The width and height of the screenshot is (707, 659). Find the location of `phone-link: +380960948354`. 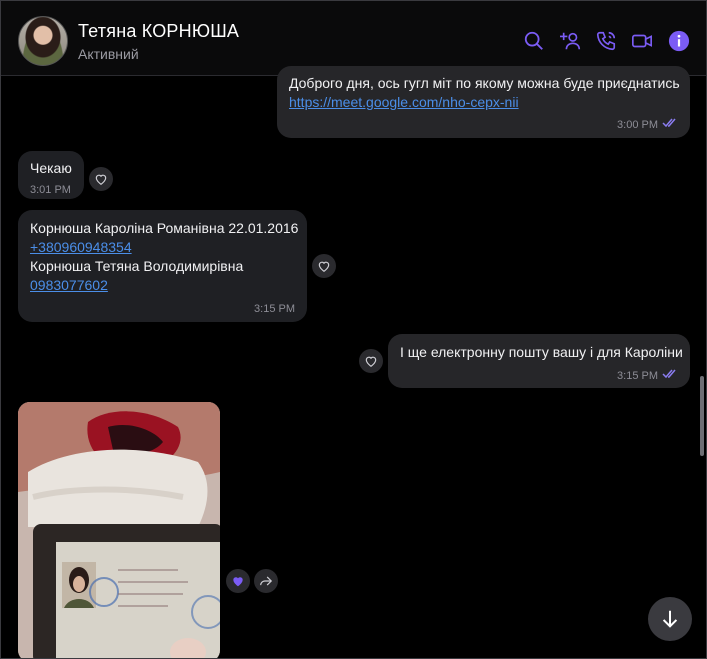

phone-link: +380960948354 is located at coordinates (81, 247).